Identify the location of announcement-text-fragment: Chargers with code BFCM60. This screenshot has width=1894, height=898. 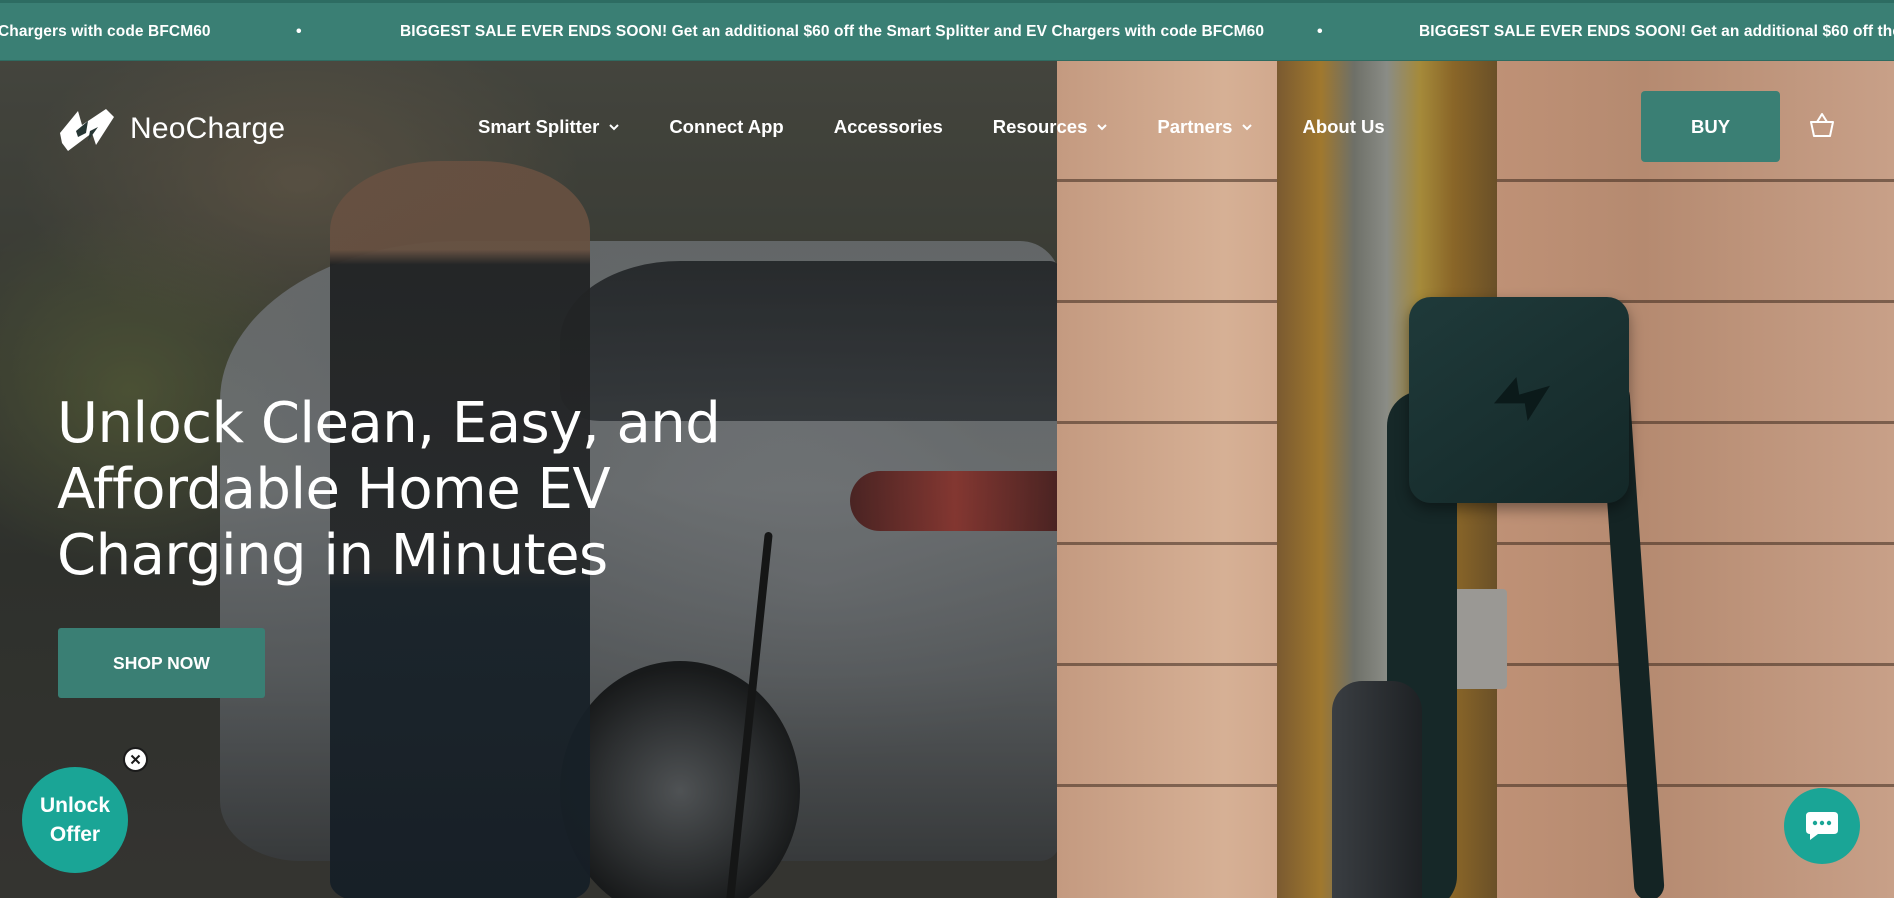
(105, 31).